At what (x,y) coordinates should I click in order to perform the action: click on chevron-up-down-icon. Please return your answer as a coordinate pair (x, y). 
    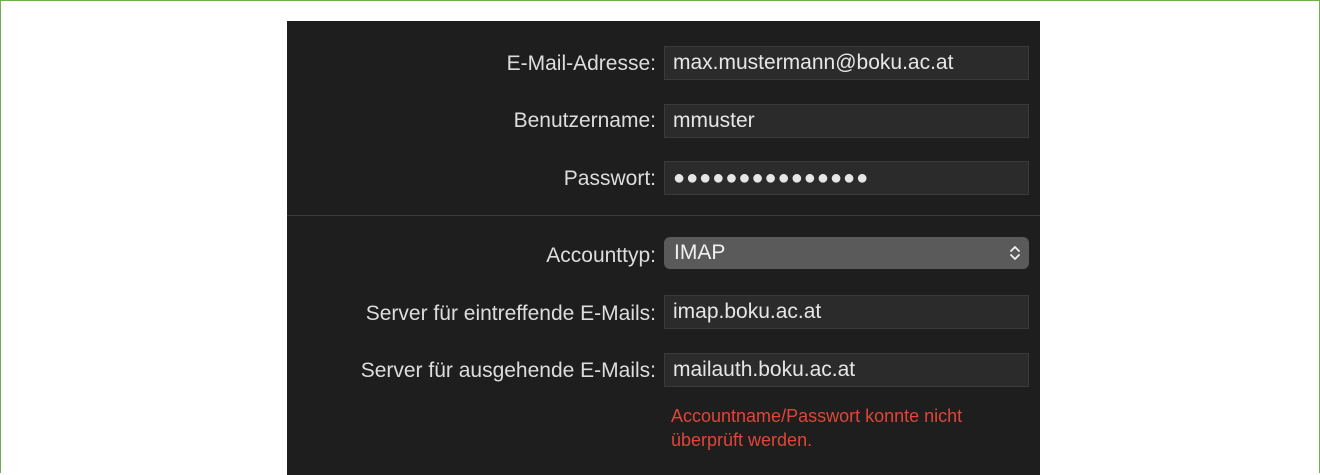
    Looking at the image, I should click on (1015, 253).